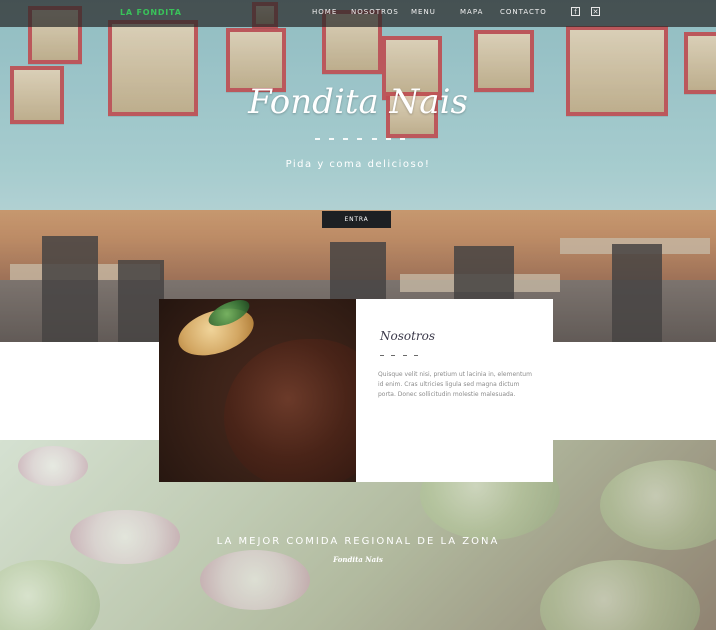 Image resolution: width=716 pixels, height=630 pixels. I want to click on facebook-icon: f, so click(575, 11).